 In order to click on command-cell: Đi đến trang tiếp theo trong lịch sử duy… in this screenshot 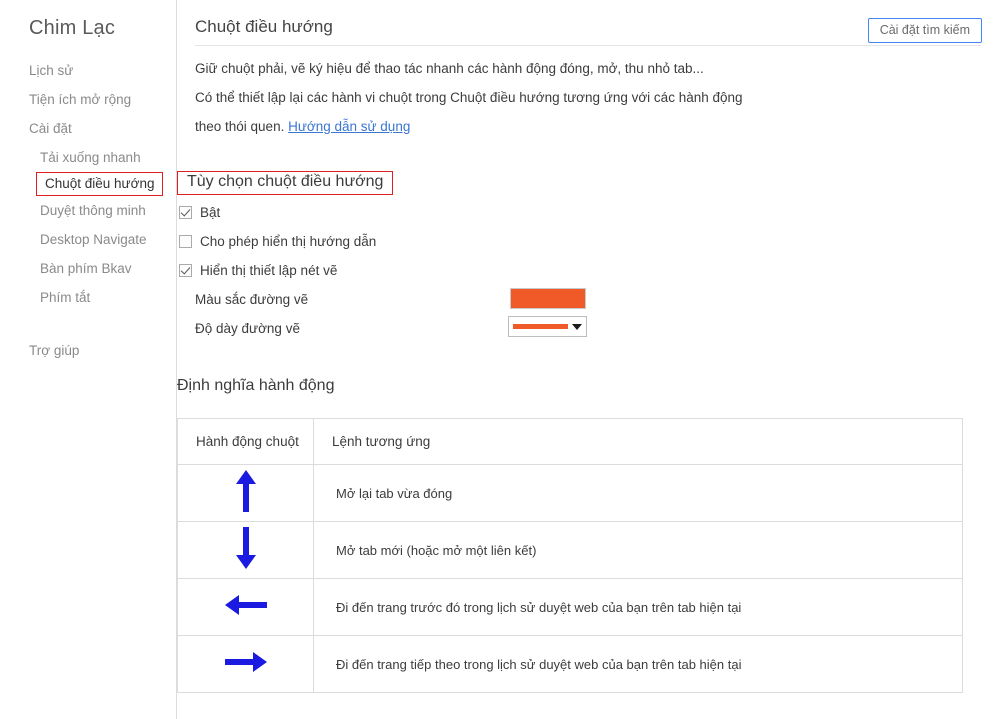, I will do `click(638, 664)`.